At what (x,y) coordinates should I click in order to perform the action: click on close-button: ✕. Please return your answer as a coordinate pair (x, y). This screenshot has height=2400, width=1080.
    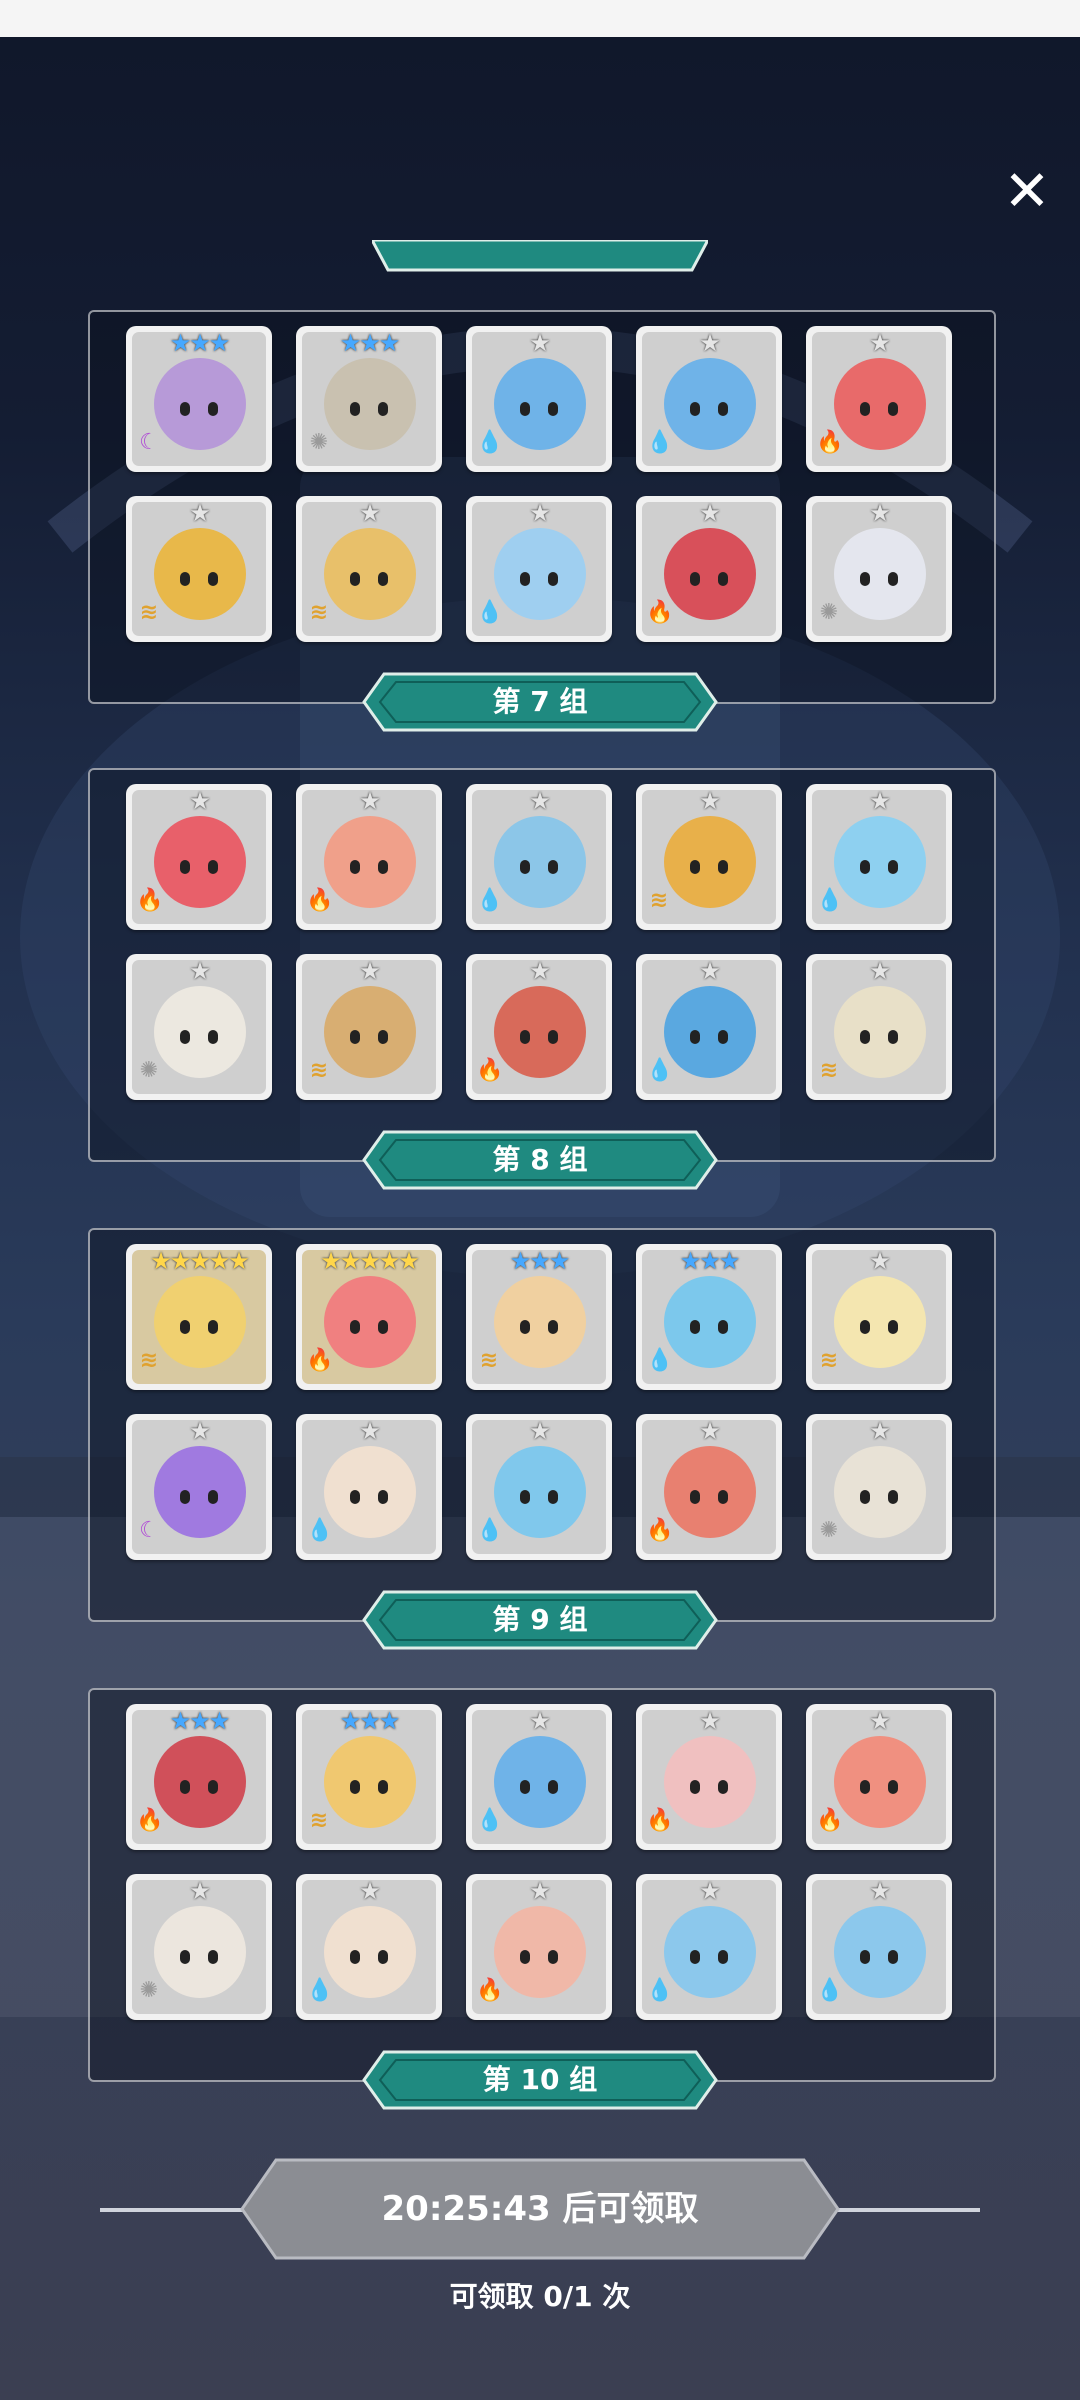
    Looking at the image, I should click on (1027, 192).